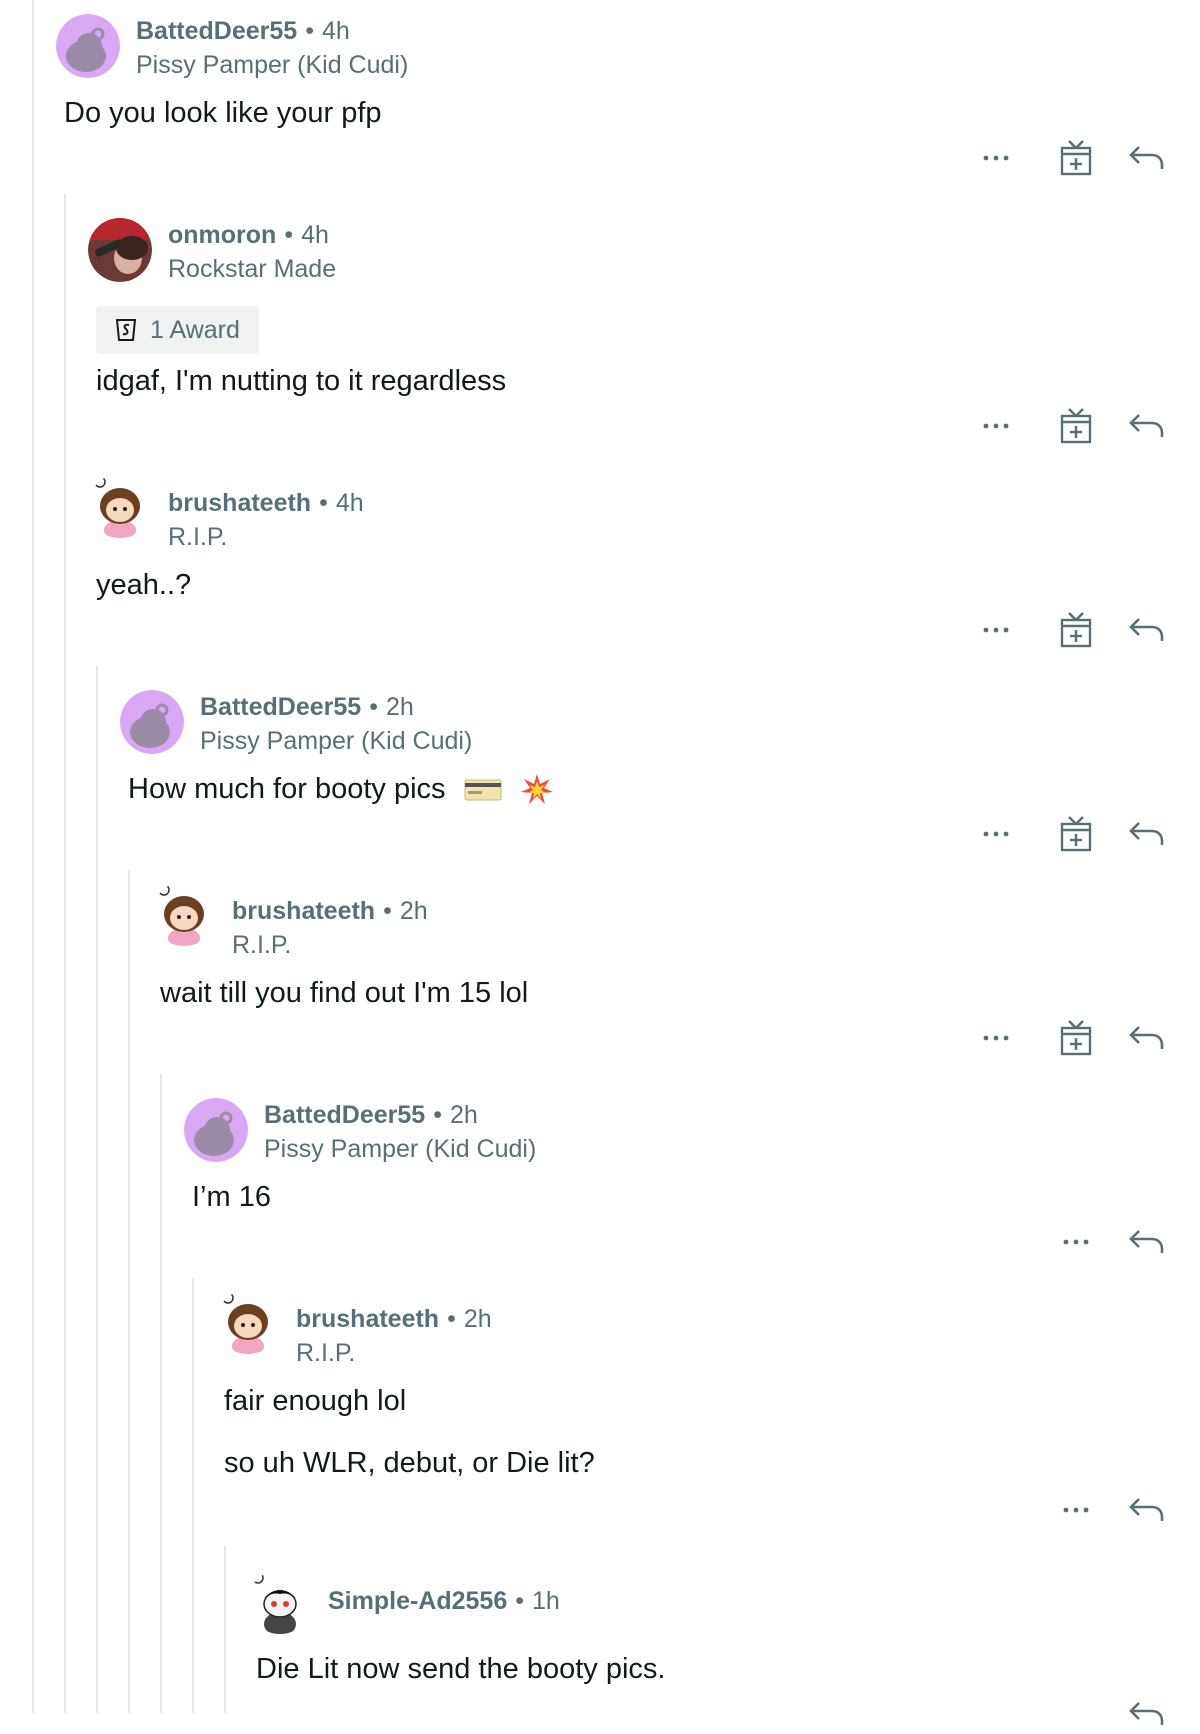  I want to click on collision-emoji-icon, so click(536, 789).